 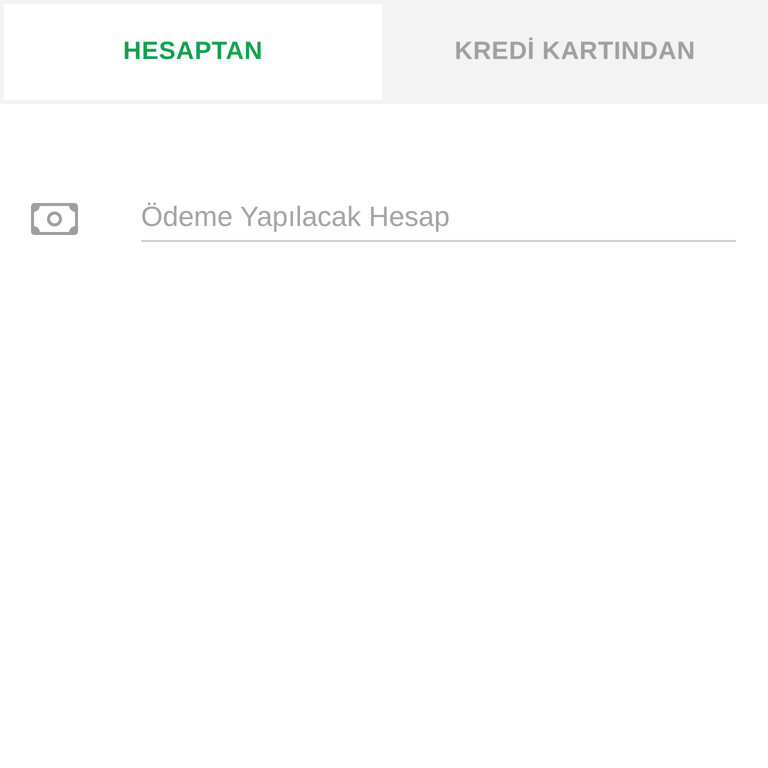 What do you see at coordinates (54, 219) in the screenshot?
I see `banknote-icon` at bounding box center [54, 219].